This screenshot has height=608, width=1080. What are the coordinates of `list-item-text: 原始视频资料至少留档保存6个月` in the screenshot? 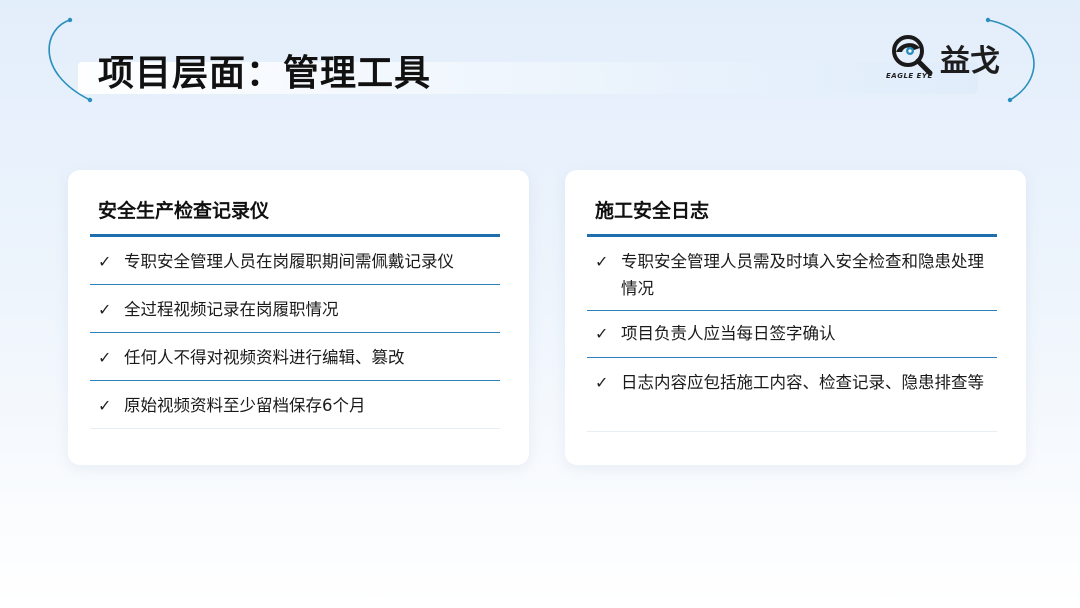 It's located at (245, 405).